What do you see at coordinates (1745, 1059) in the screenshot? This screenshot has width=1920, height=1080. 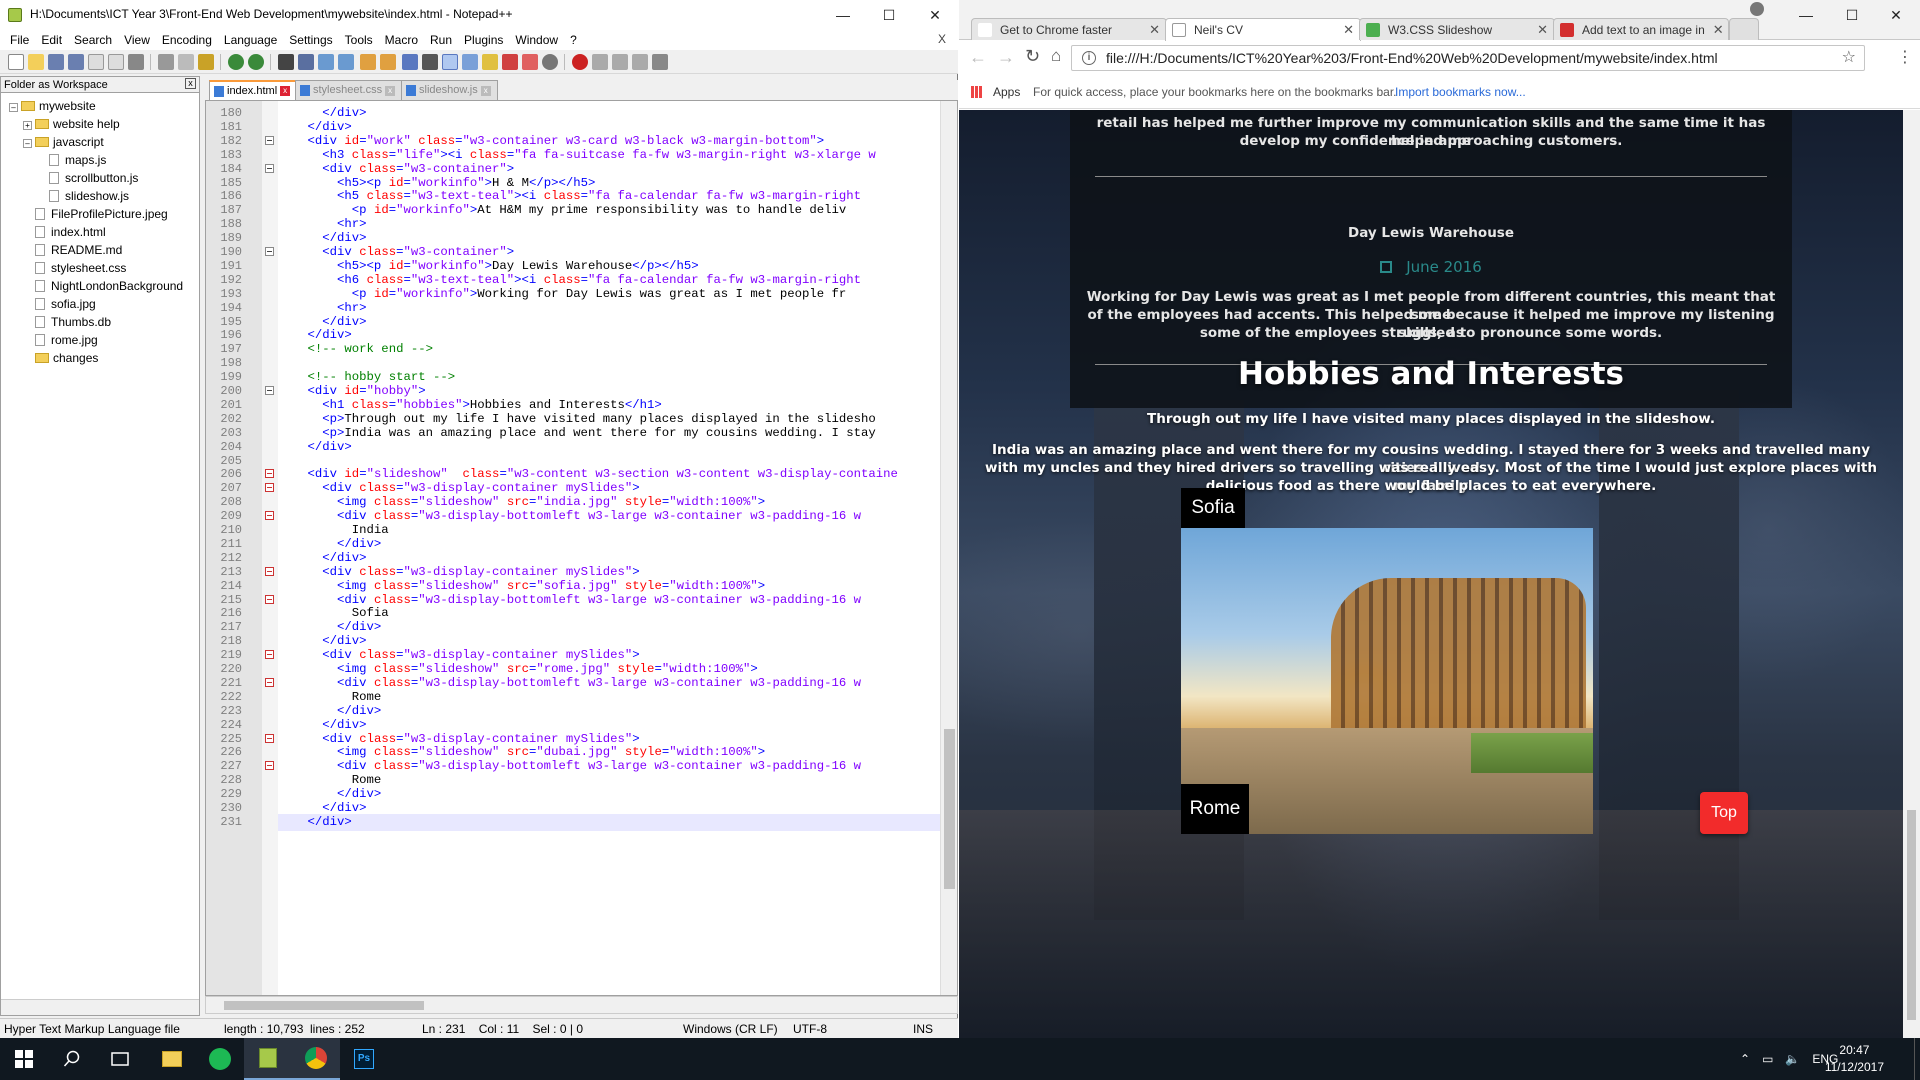 I see `tray-chevron-icon: ⌃` at bounding box center [1745, 1059].